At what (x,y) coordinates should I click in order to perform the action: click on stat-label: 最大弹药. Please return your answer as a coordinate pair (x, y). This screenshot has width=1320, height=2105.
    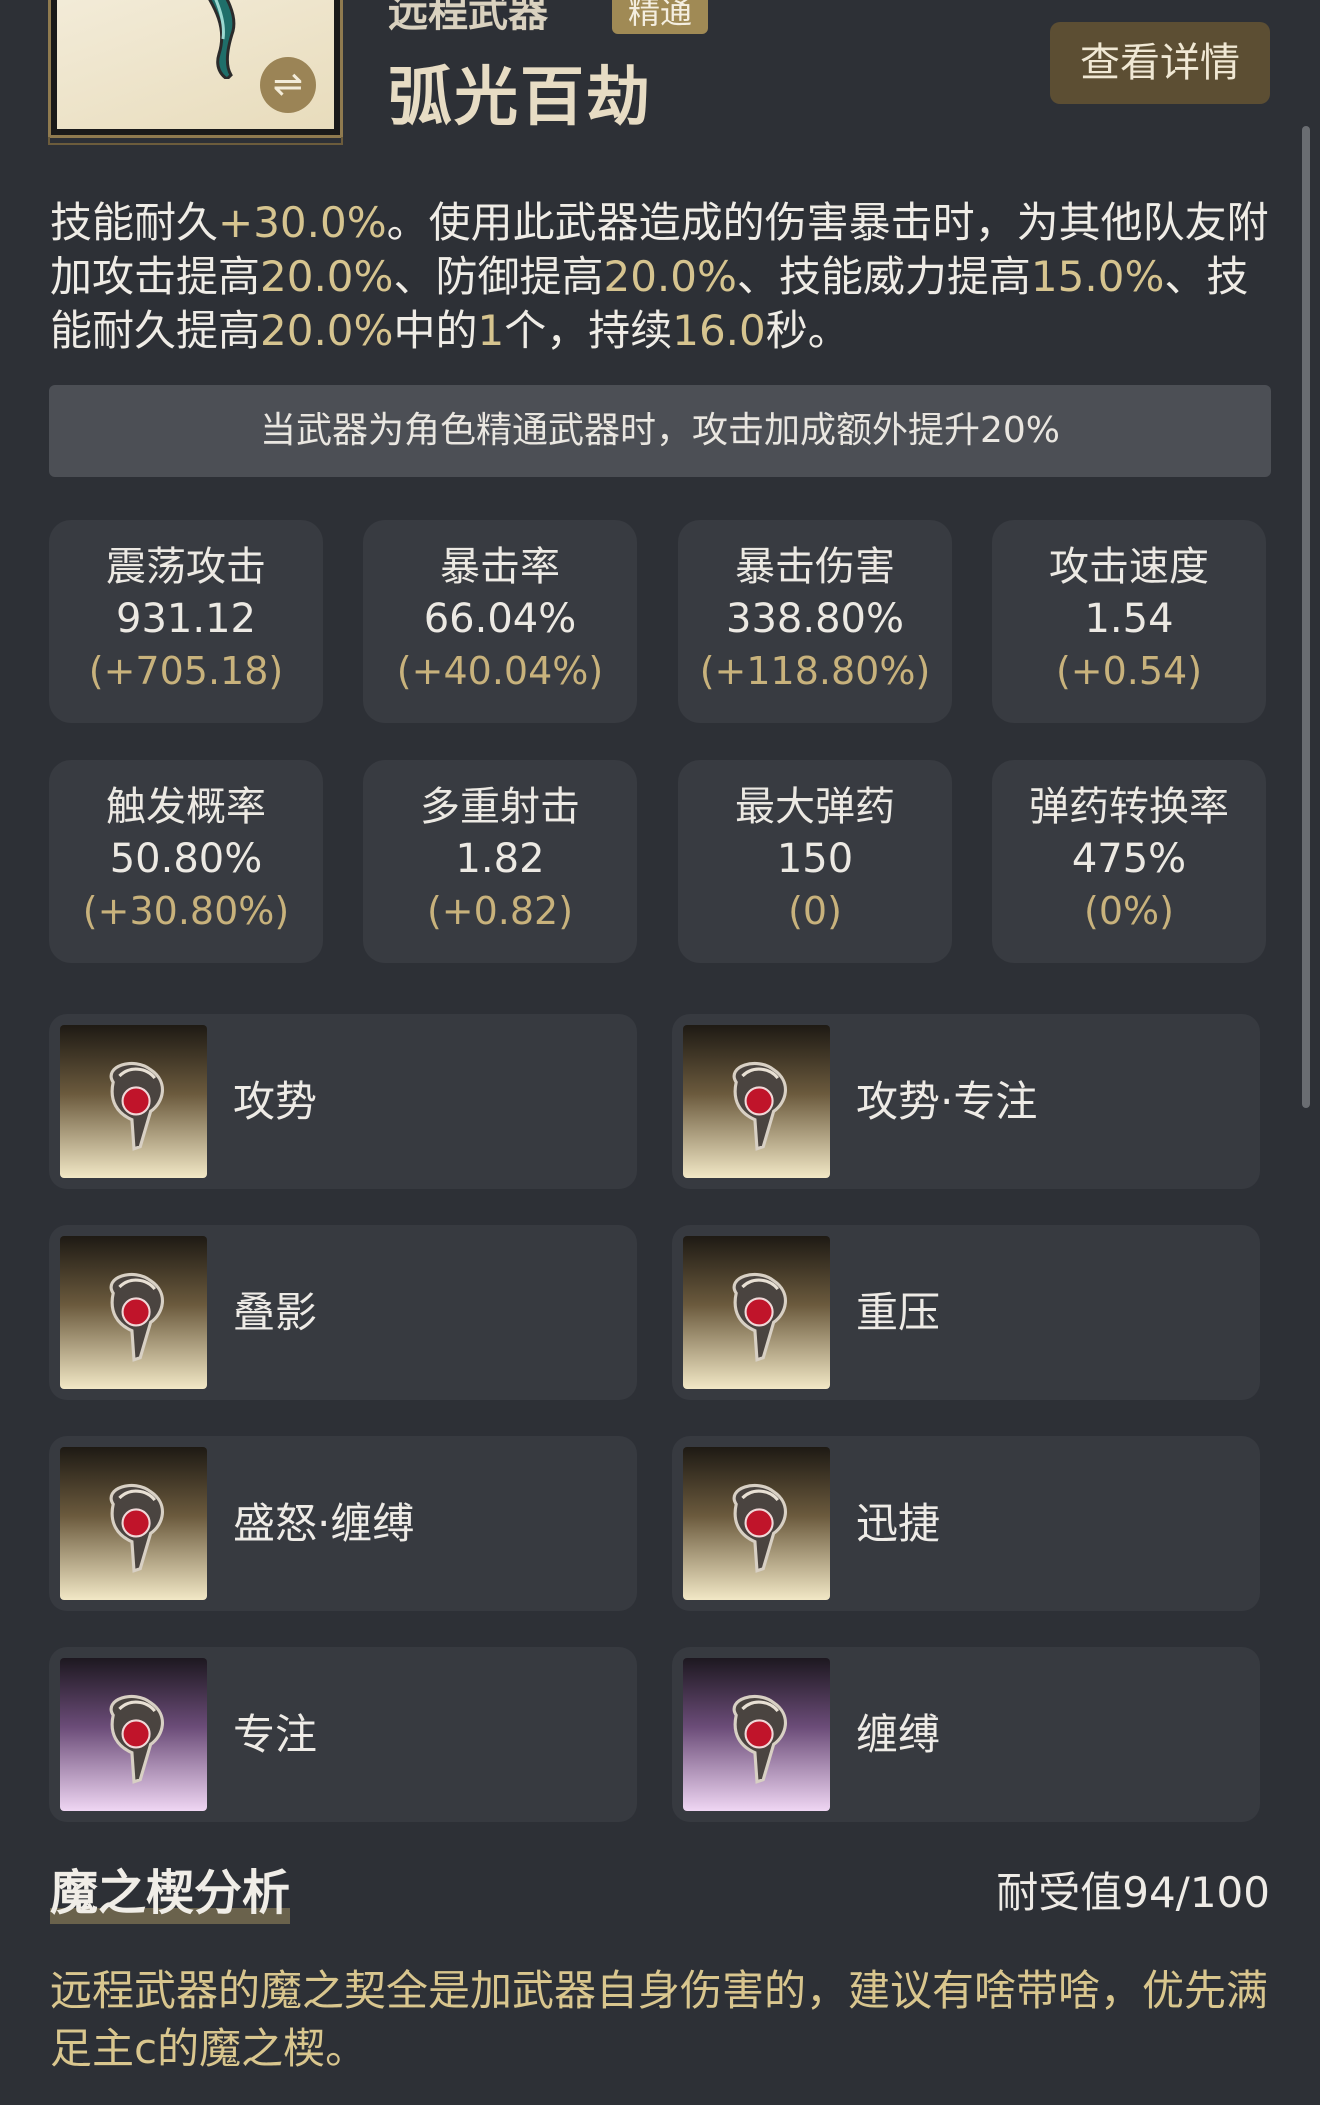
    Looking at the image, I should click on (815, 807).